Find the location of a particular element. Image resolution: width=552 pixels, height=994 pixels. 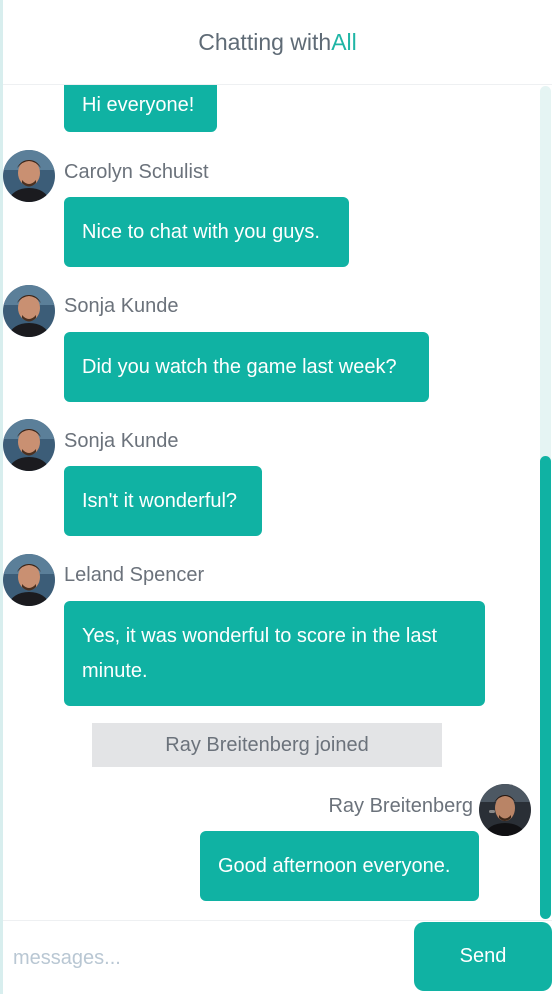

message-composer: Send is located at coordinates (277, 957).